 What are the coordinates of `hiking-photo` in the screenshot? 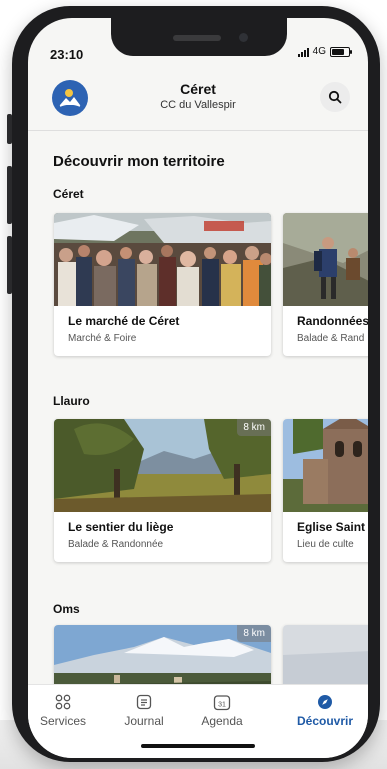 It's located at (325, 259).